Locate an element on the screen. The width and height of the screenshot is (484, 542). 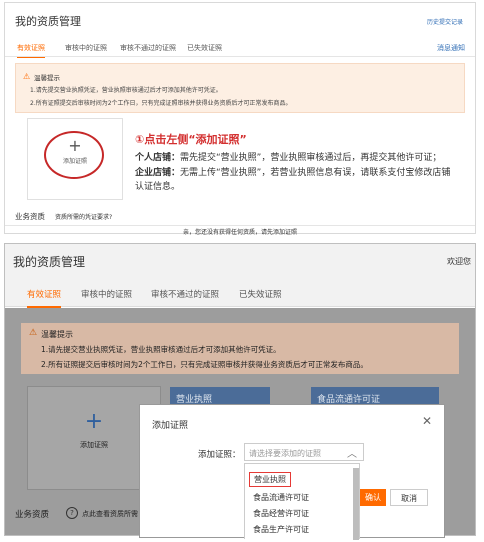
personal-store-text: 需先提交“营业执照”，营业执照审核通过后，再提交其他许可证； is located at coordinates (311, 158).